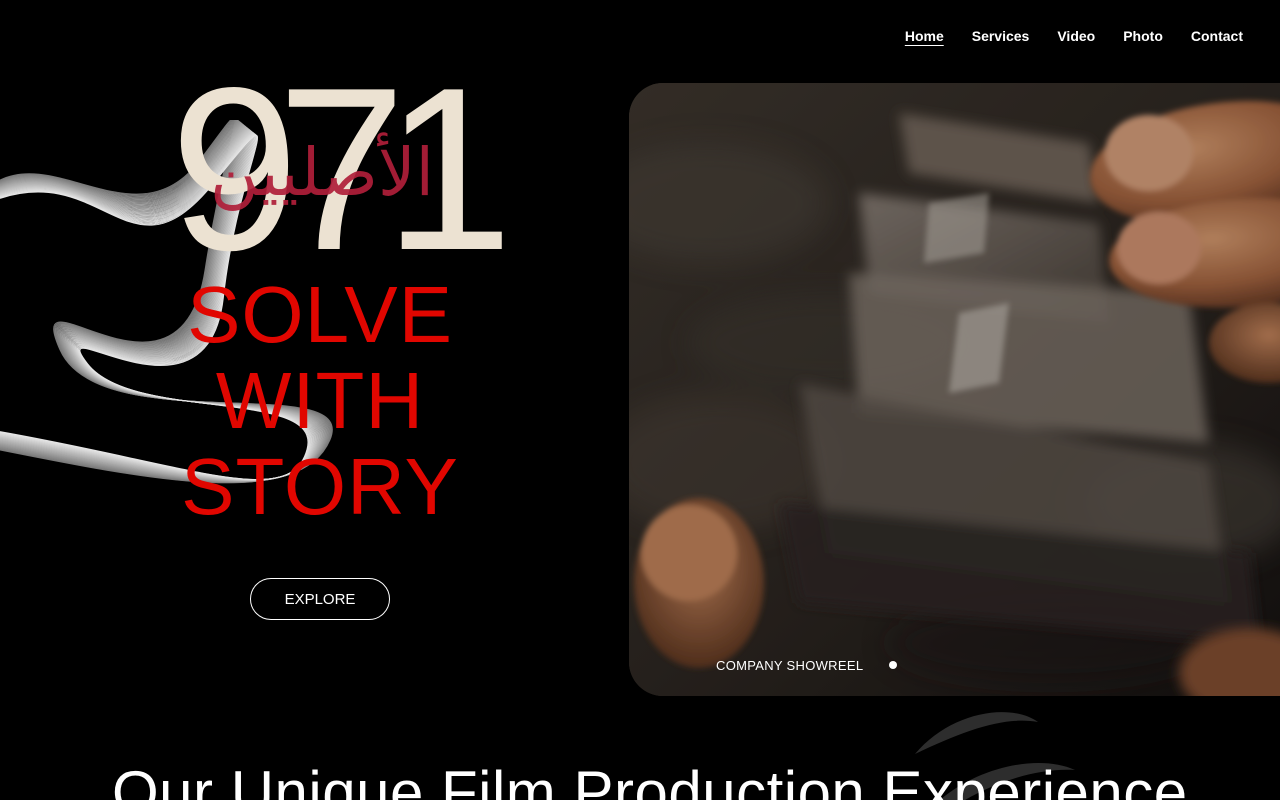 The width and height of the screenshot is (1280, 800). Describe the element at coordinates (1217, 36) in the screenshot. I see `nav-contact-link: Contact` at that location.